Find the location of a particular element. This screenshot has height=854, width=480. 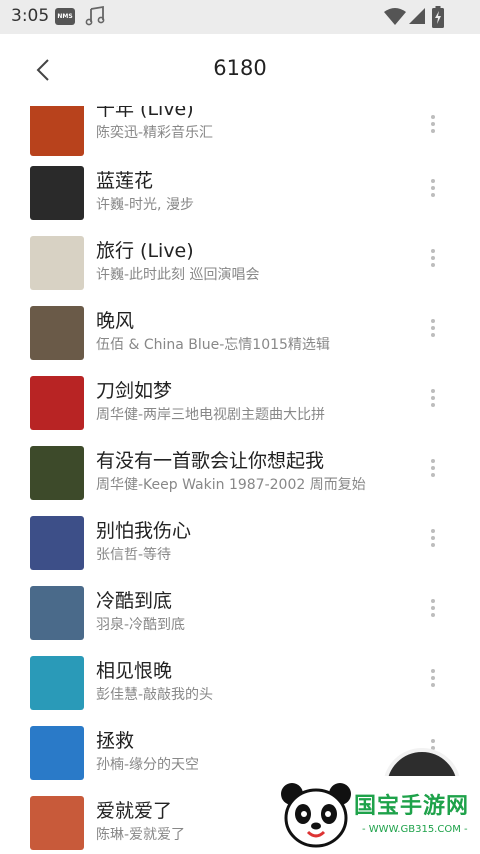

song-subtitle: 周华健-Keep Wakin 1987-2002 周而复始 is located at coordinates (231, 485).